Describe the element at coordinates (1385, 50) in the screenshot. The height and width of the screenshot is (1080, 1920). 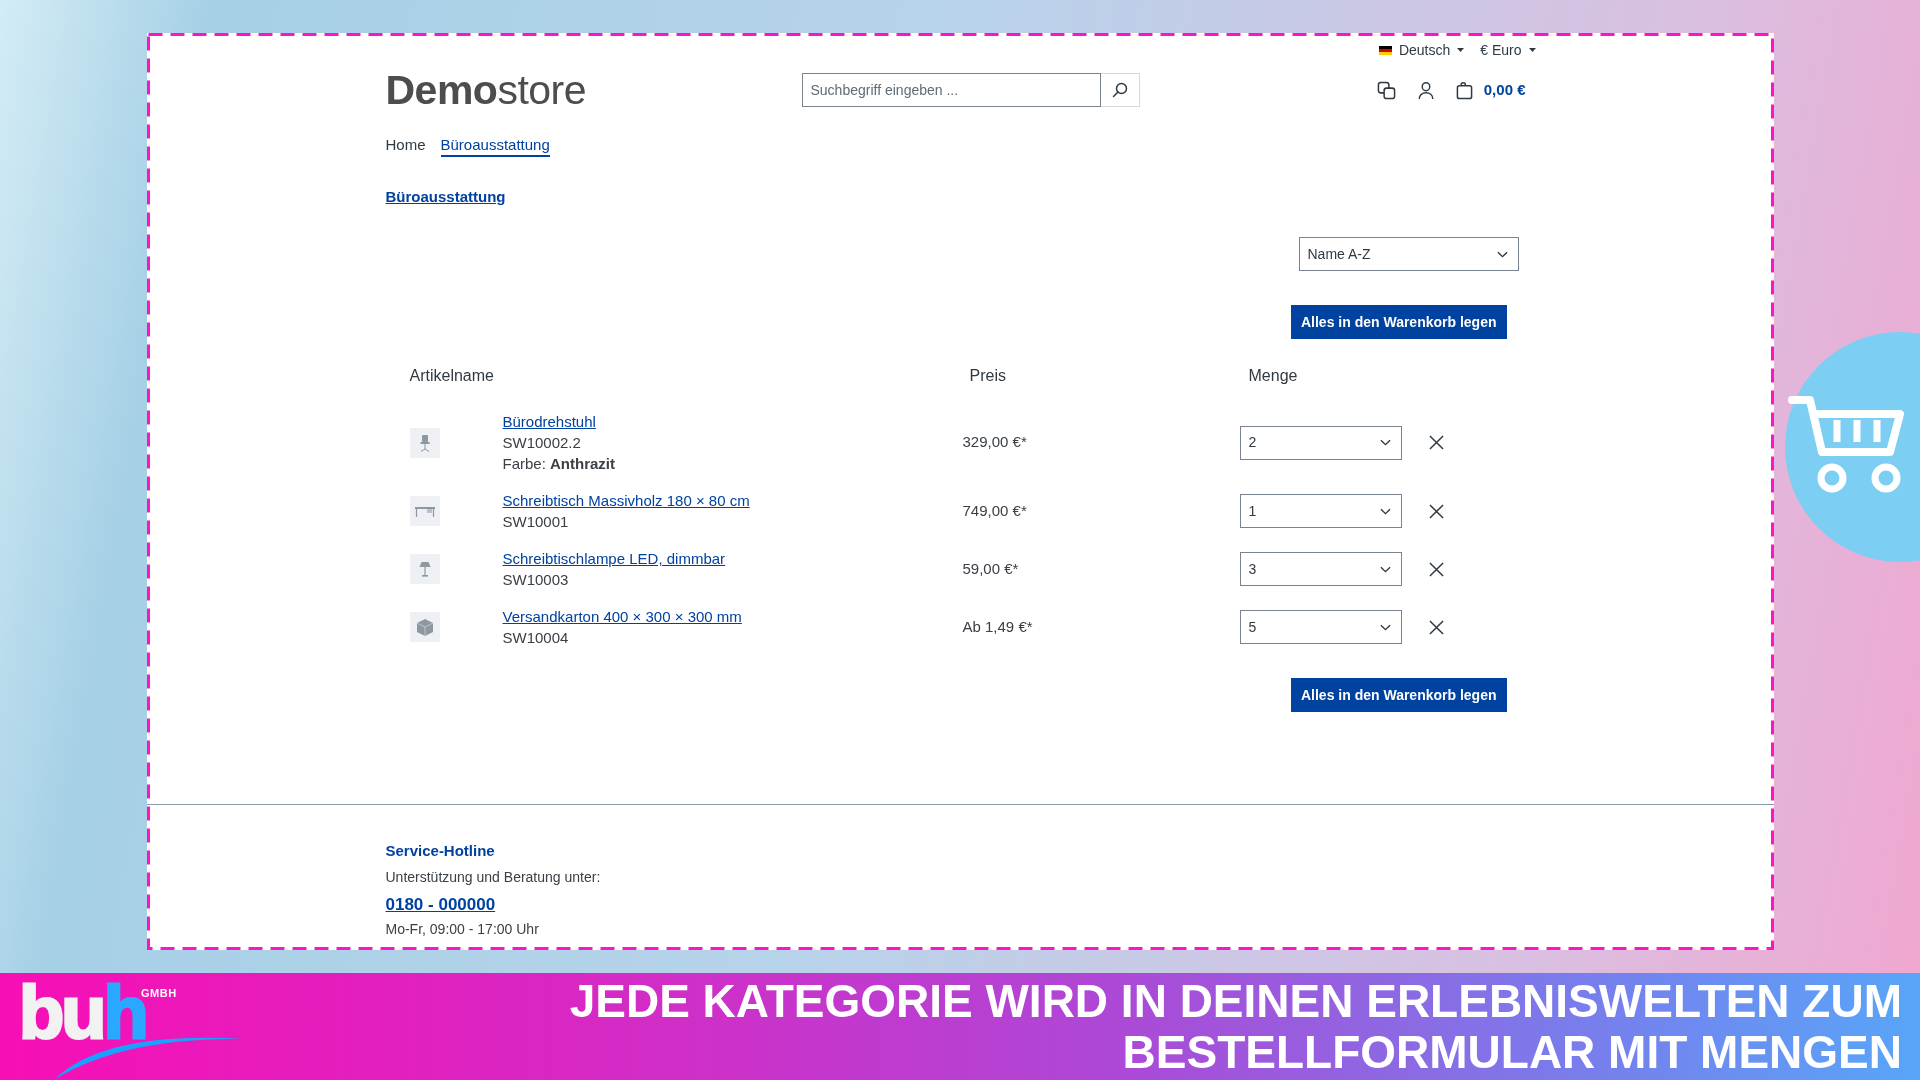
I see `flag-icon` at that location.